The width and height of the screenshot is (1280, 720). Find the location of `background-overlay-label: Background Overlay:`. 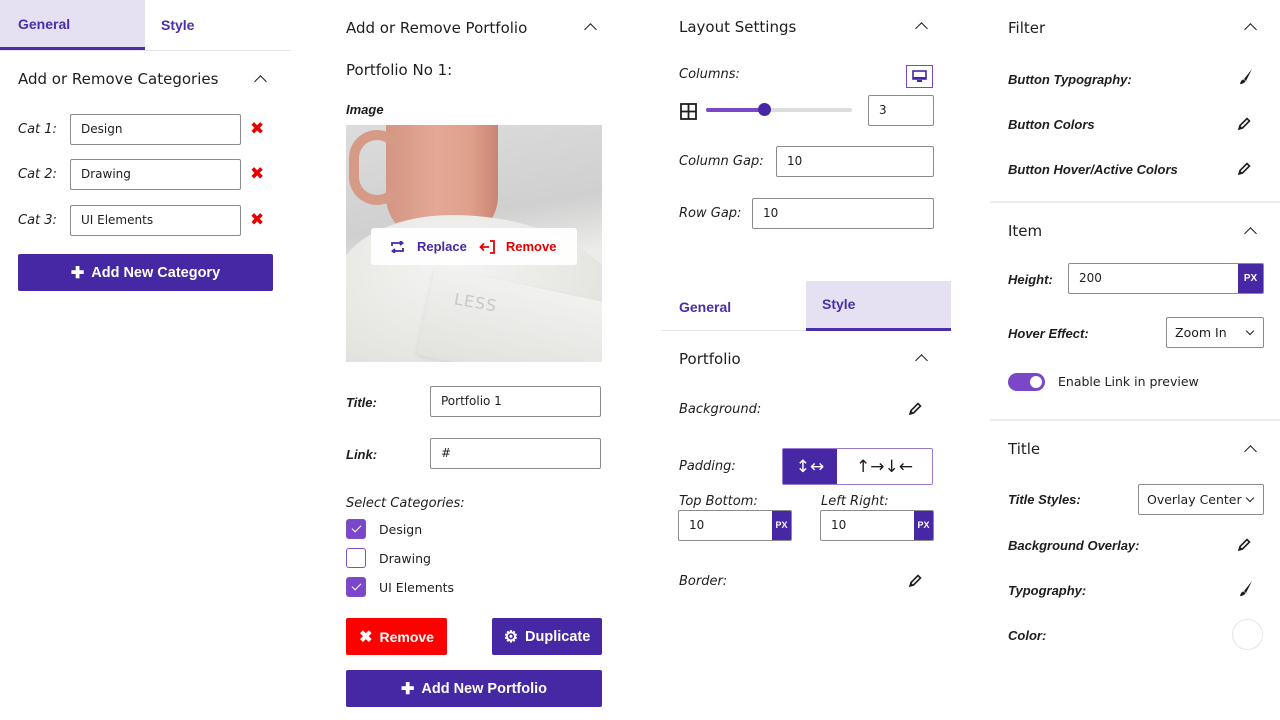

background-overlay-label: Background Overlay: is located at coordinates (1074, 545).